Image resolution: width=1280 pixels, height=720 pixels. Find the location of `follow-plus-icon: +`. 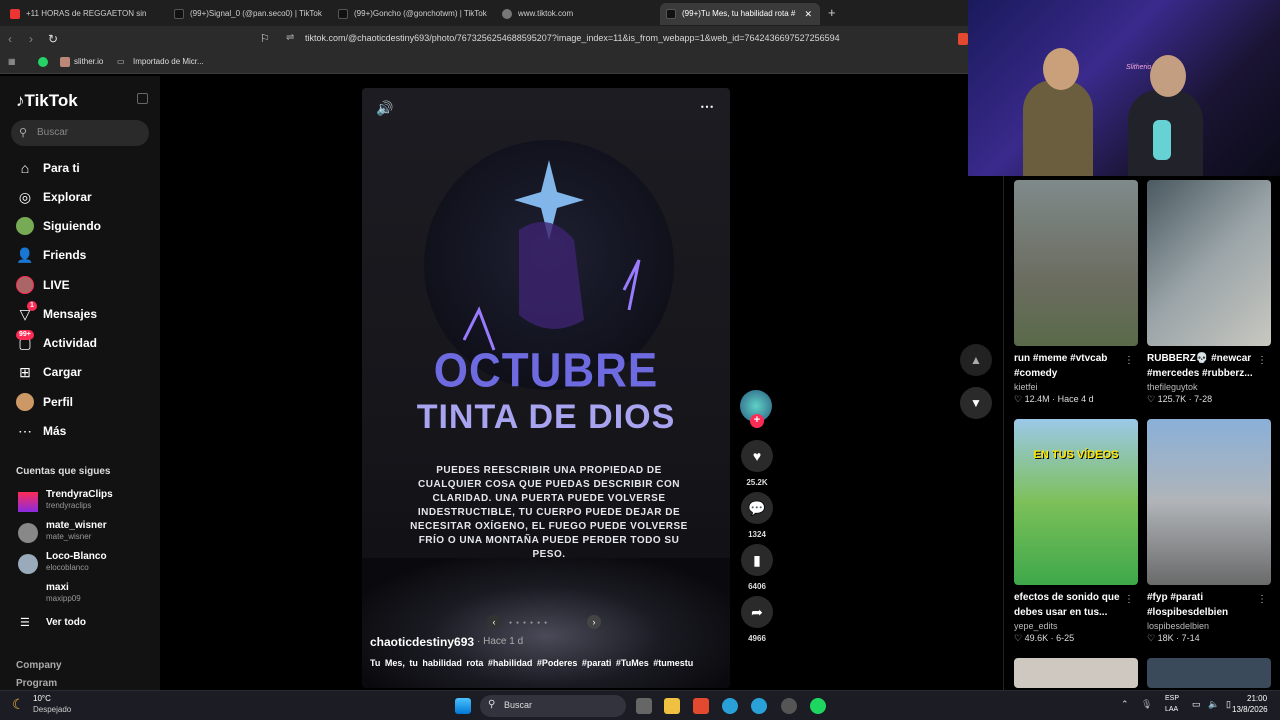

follow-plus-icon: + is located at coordinates (757, 421).